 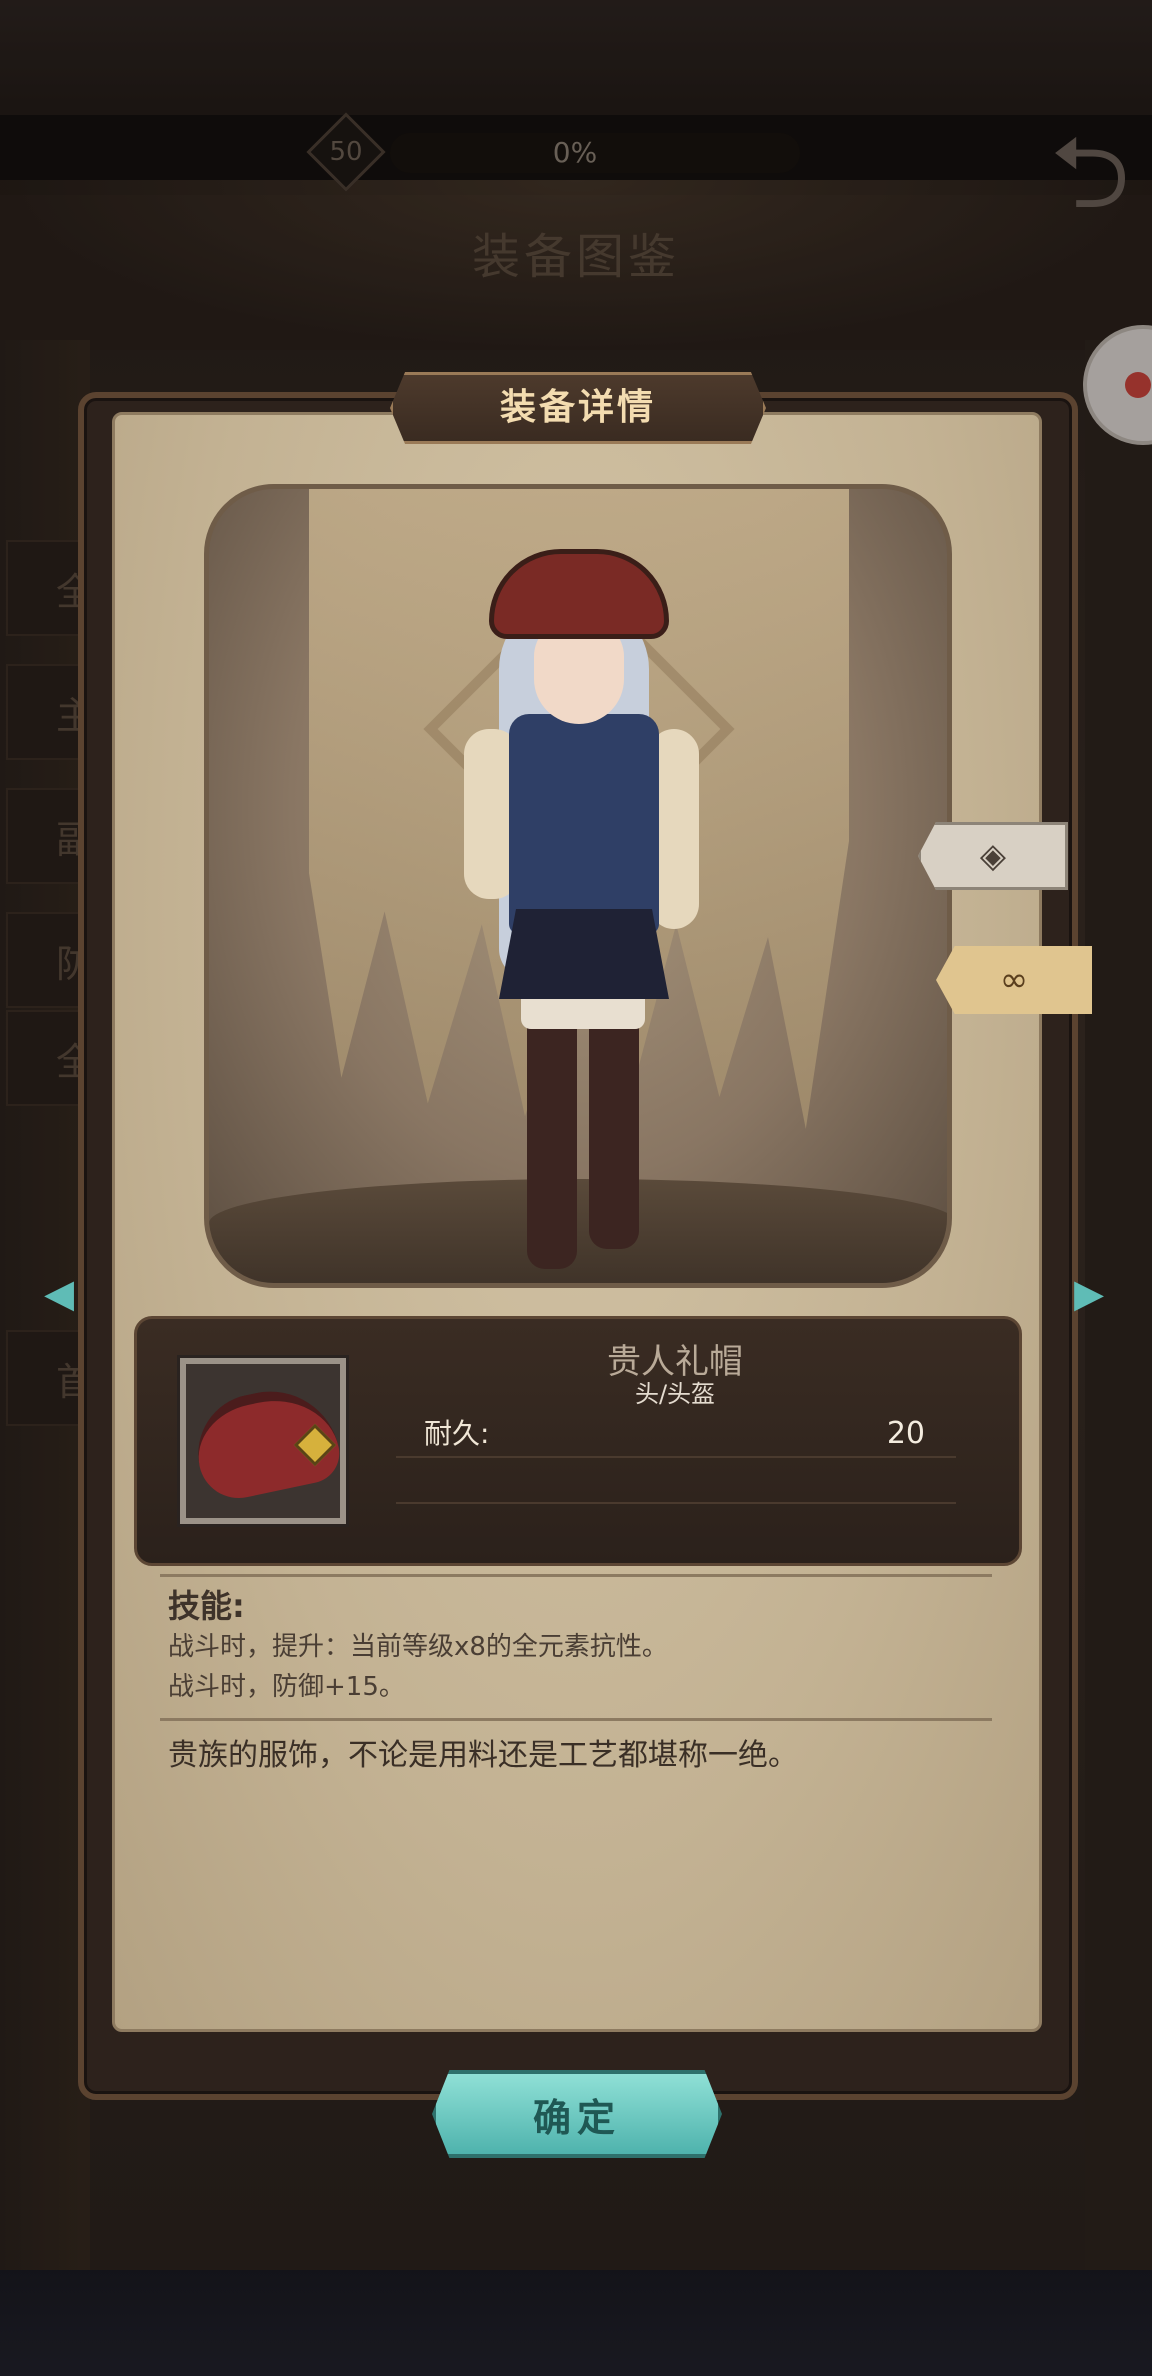 I want to click on side-tab-equipment: ∞, so click(x=1014, y=980).